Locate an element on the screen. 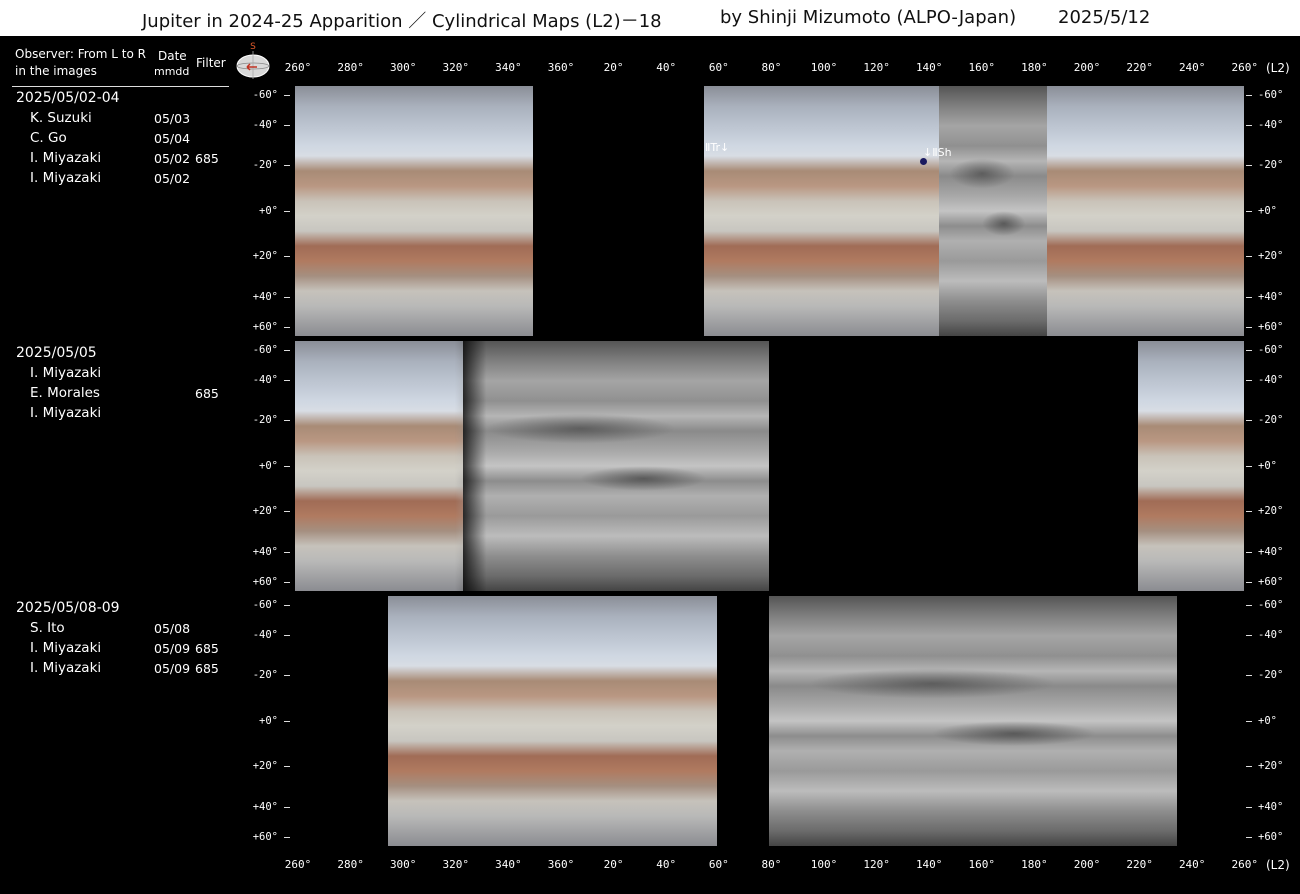 This screenshot has width=1300, height=894. group-title: 2025/05/08-09 is located at coordinates (68, 608).